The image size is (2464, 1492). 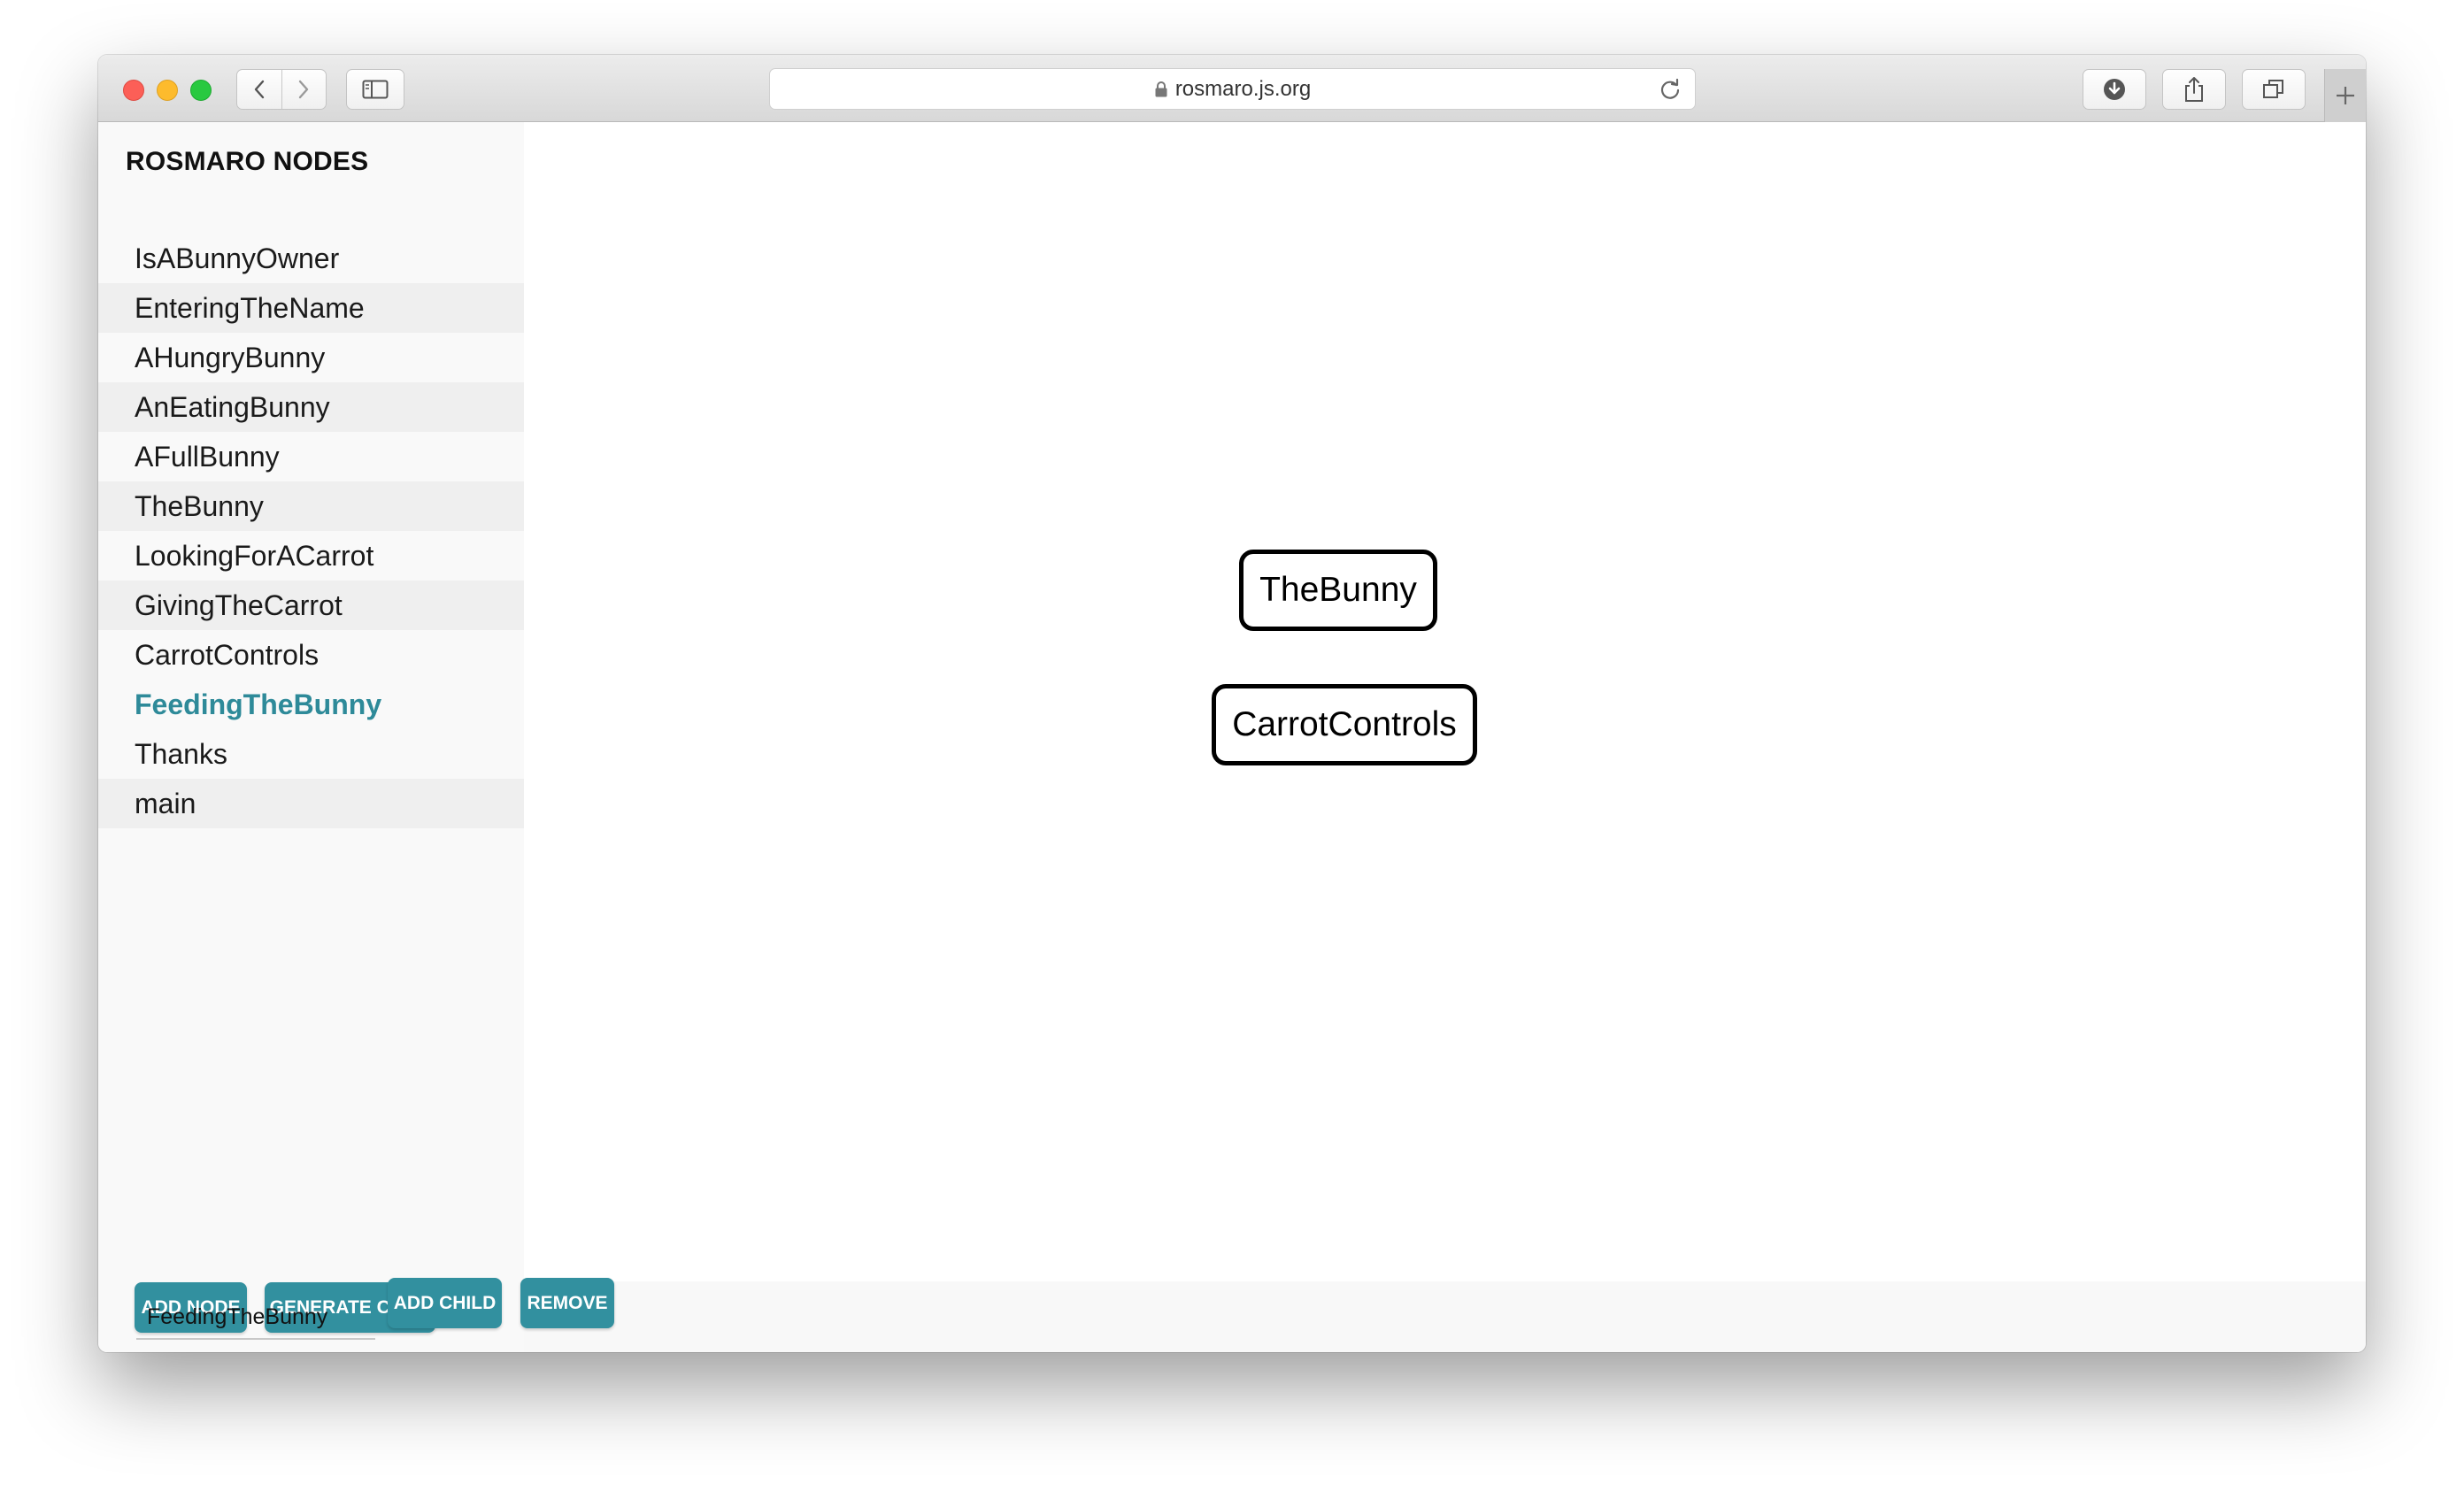 I want to click on downloads-button, so click(x=2114, y=89).